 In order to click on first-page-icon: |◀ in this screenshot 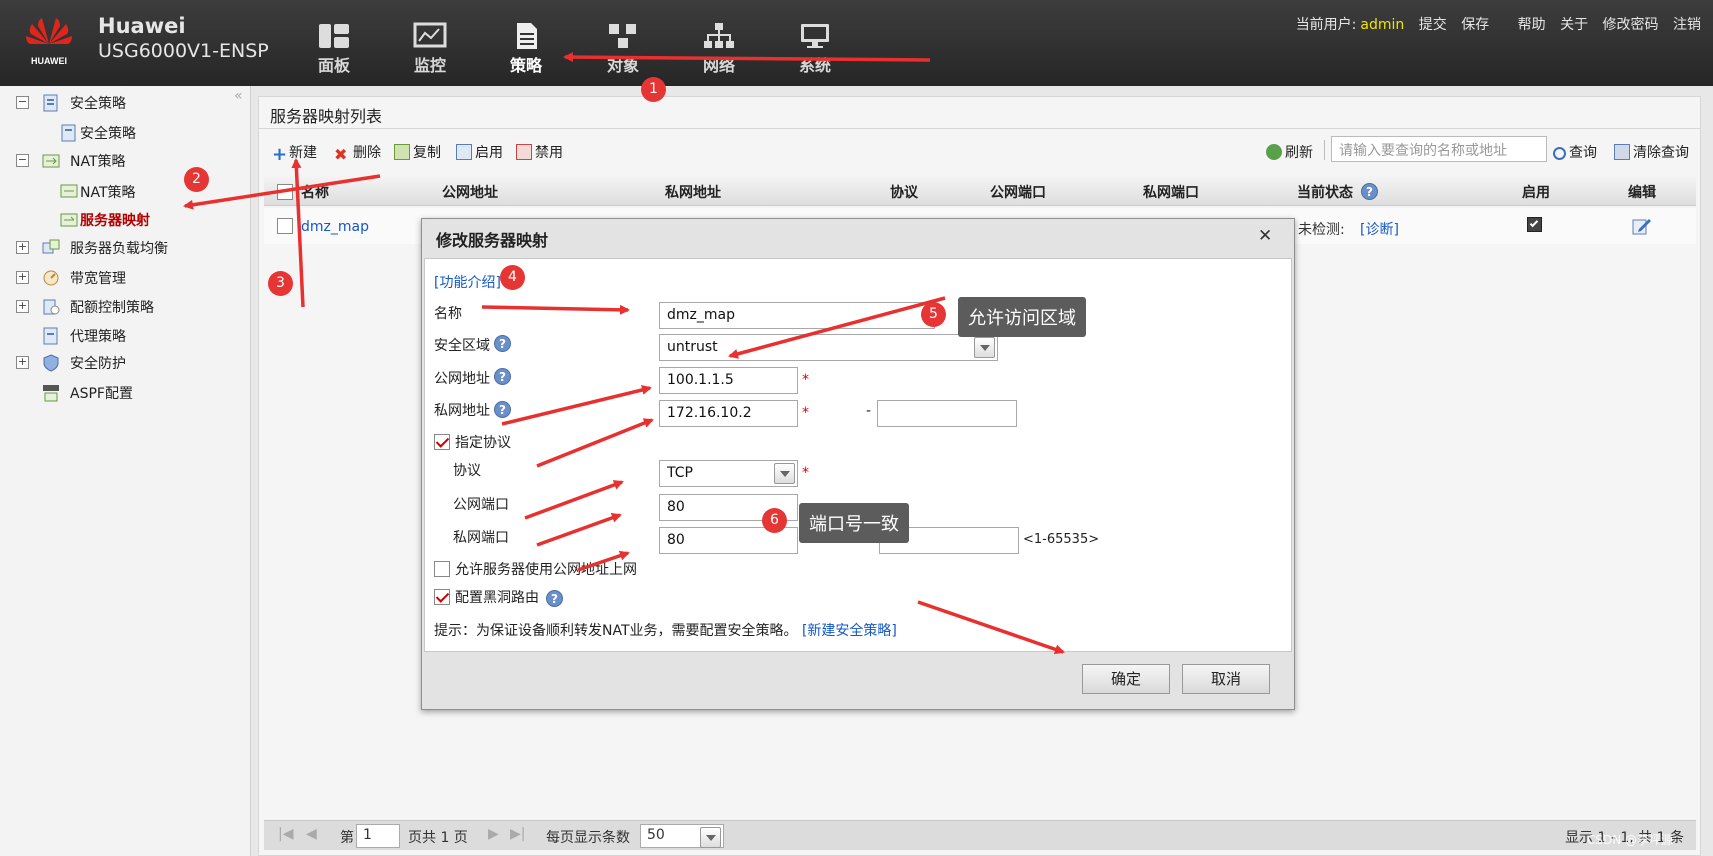, I will do `click(285, 834)`.